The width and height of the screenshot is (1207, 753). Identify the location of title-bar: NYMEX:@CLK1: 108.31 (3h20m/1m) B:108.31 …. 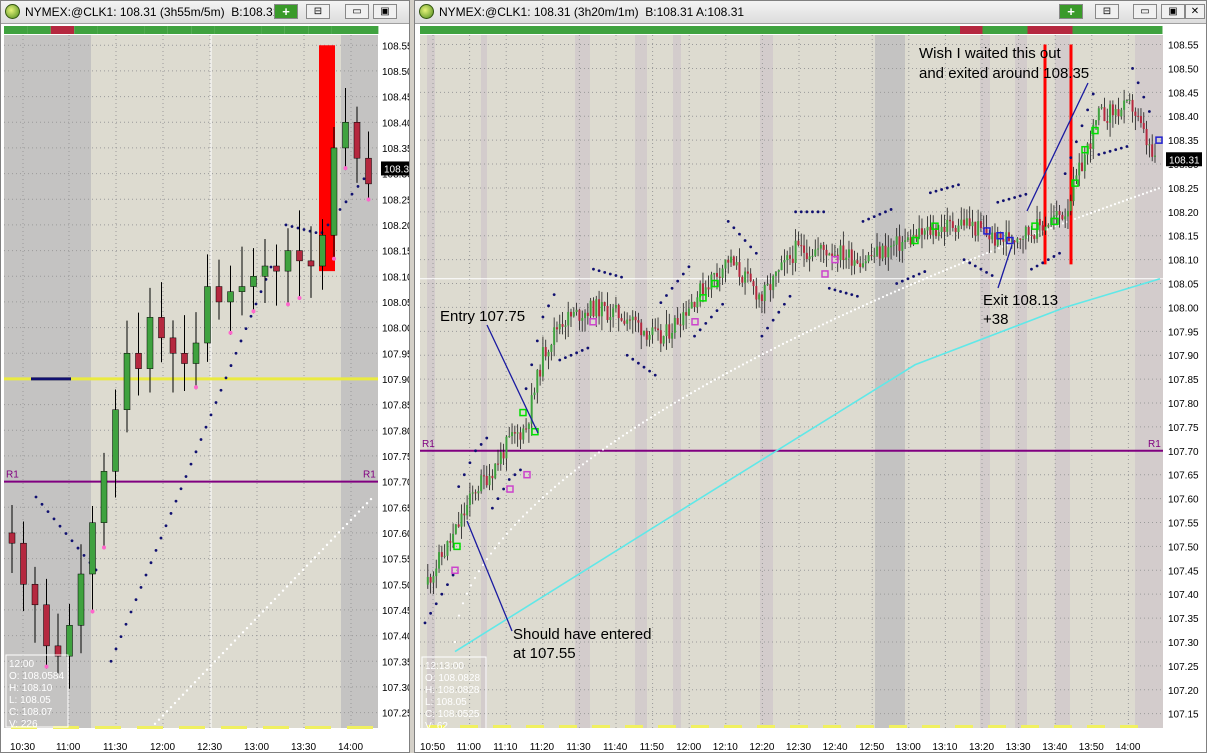
(810, 12).